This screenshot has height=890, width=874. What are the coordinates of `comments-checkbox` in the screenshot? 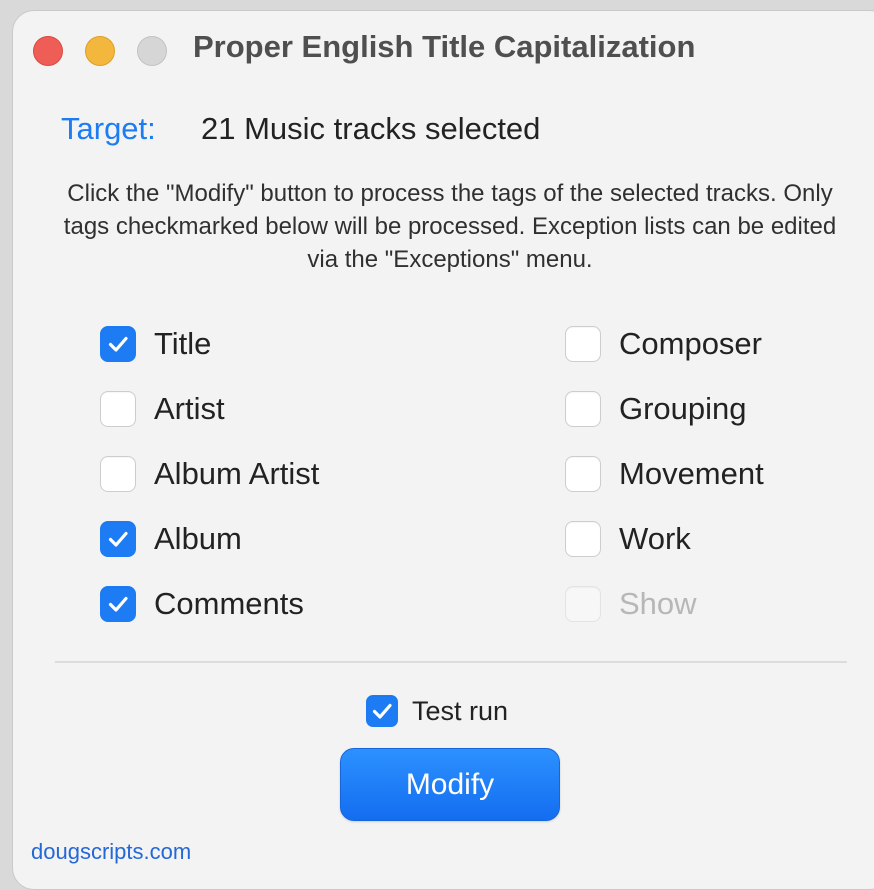 It's located at (118, 604).